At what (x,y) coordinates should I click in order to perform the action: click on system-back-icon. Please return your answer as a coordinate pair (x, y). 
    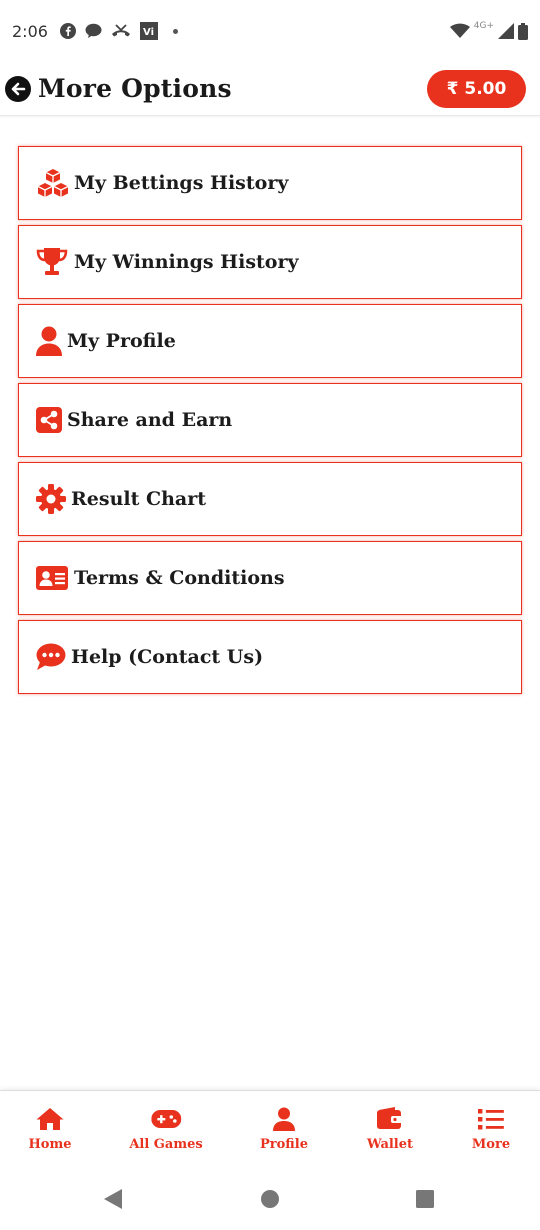
    Looking at the image, I should click on (113, 1199).